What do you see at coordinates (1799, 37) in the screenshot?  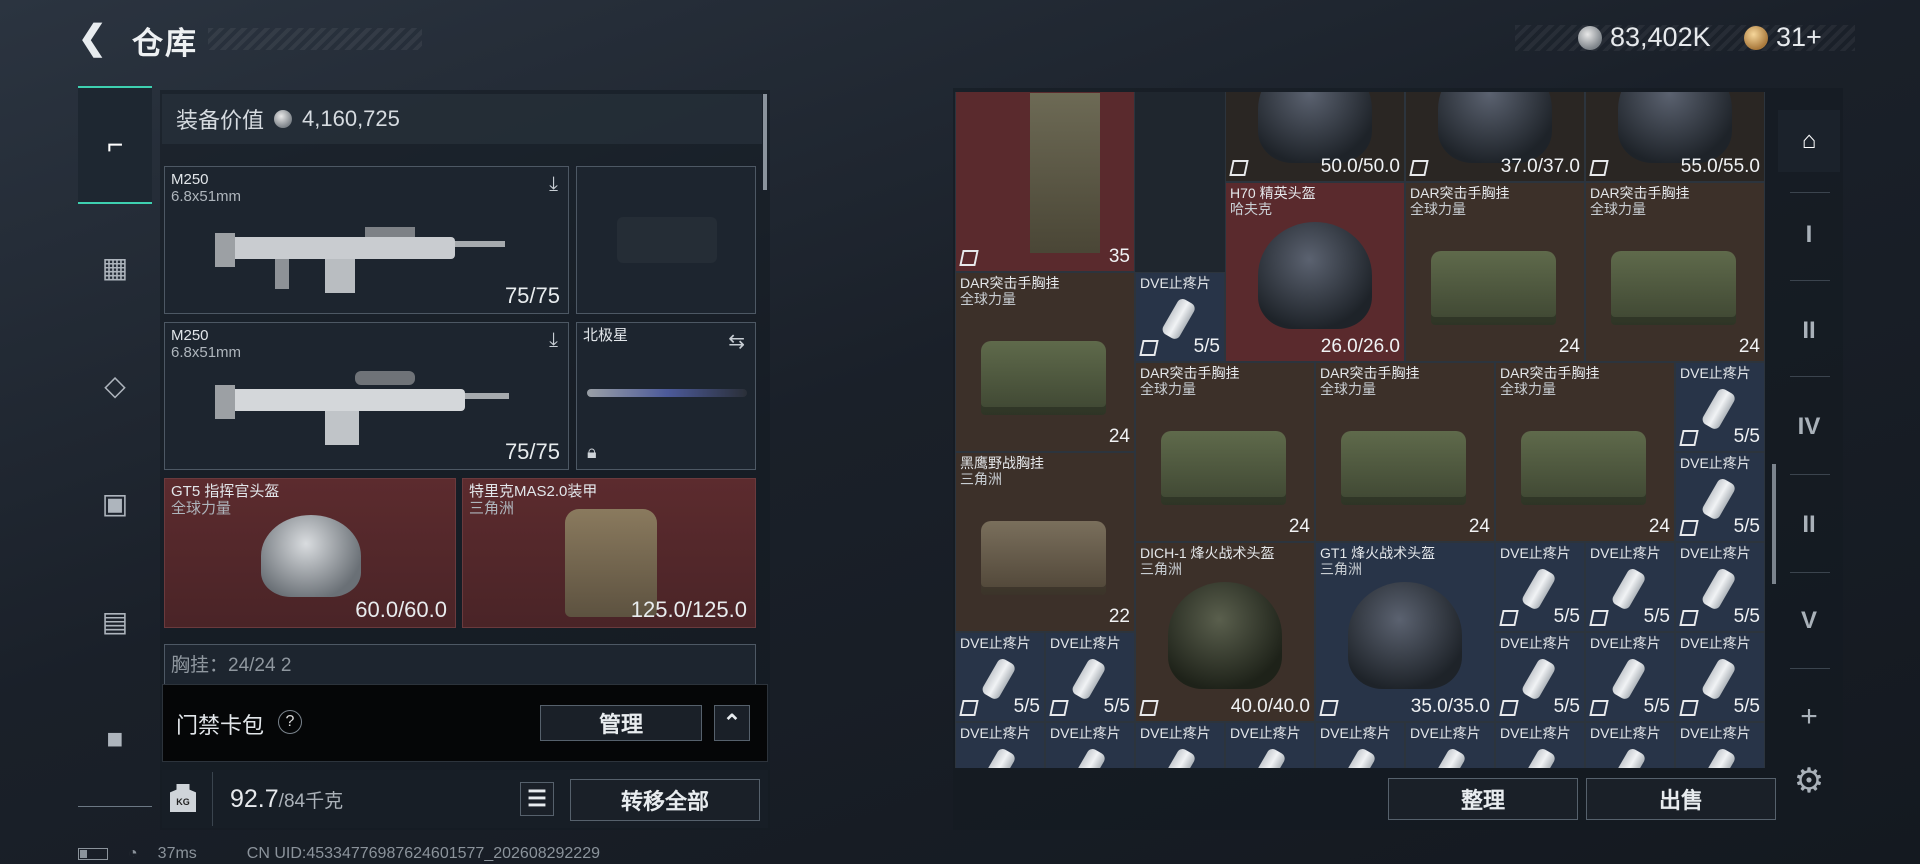 I see `gold-amount: 31+` at bounding box center [1799, 37].